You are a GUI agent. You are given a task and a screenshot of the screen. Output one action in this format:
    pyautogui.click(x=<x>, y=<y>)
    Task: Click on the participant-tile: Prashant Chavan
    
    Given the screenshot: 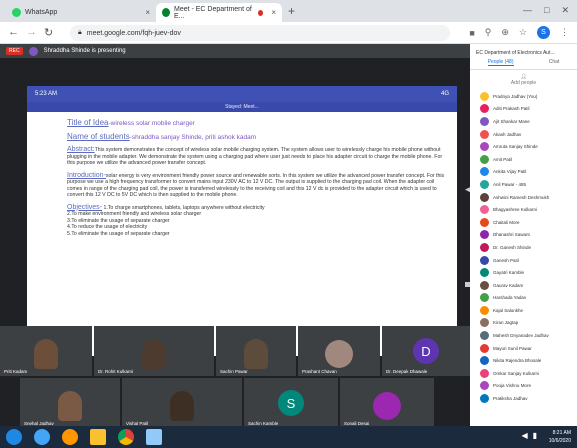 What is the action you would take?
    pyautogui.click(x=339, y=351)
    